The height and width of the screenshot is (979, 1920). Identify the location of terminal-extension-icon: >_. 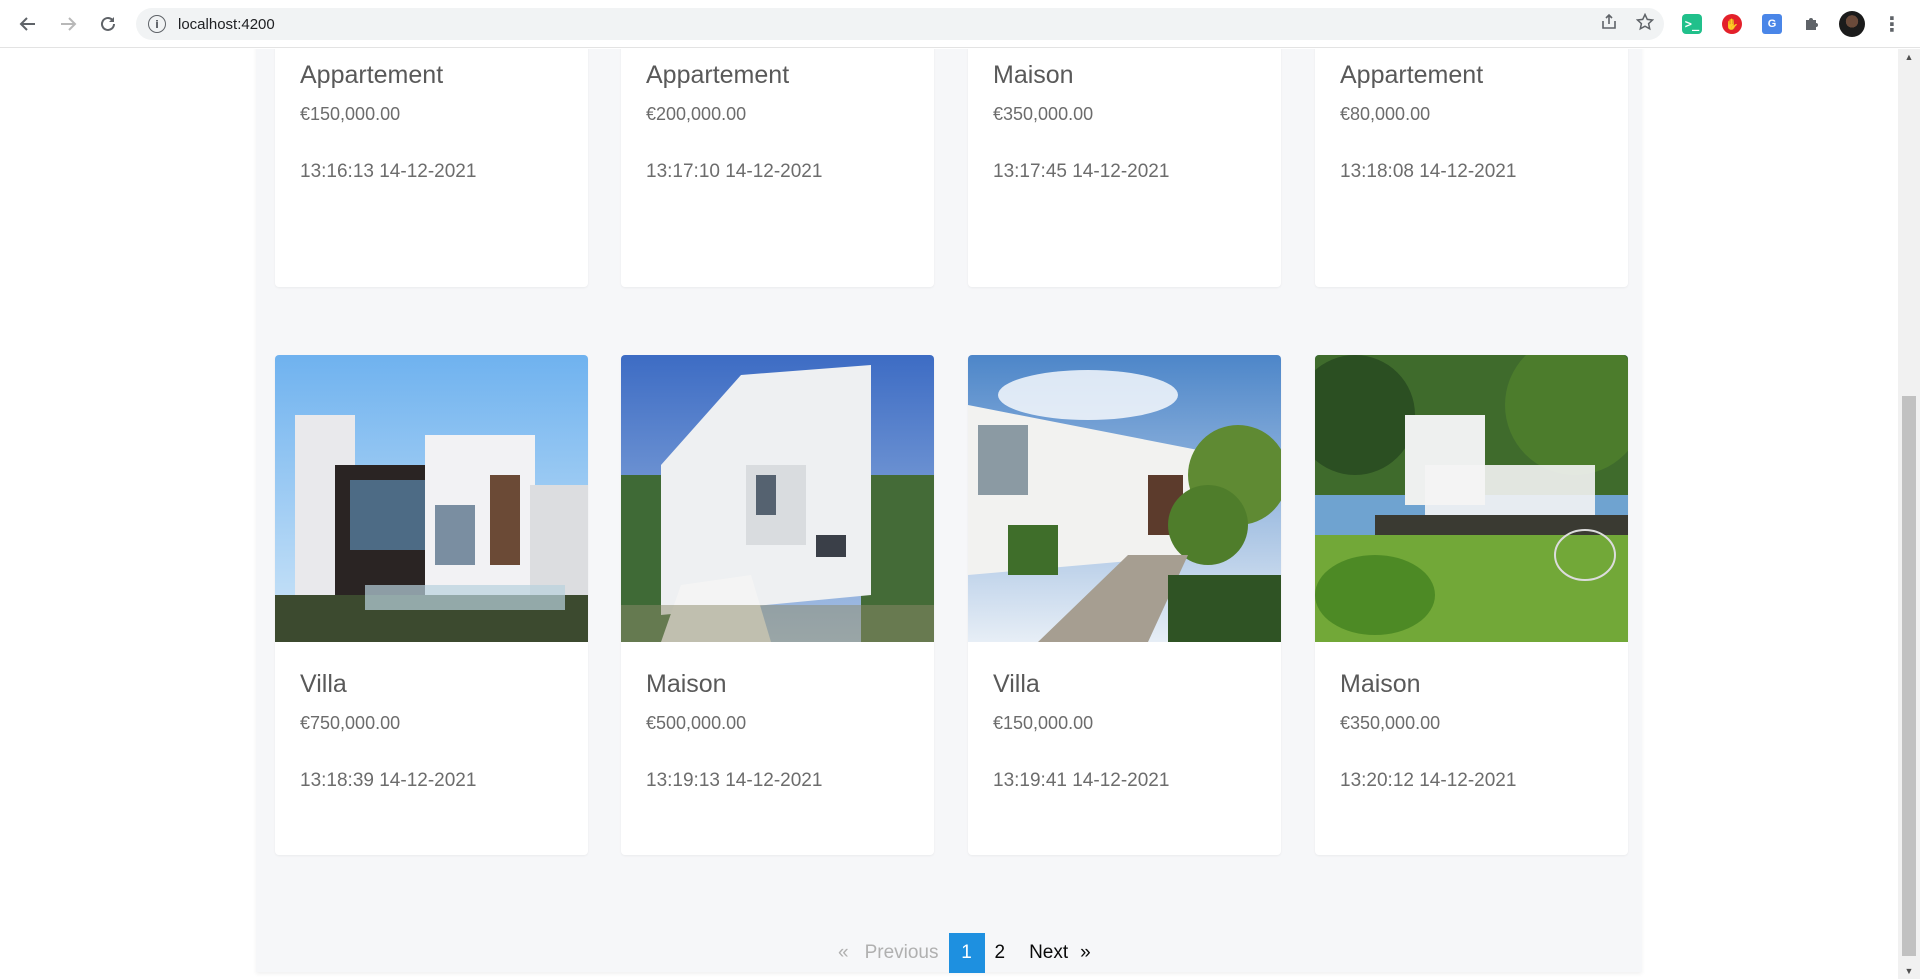
(1692, 24).